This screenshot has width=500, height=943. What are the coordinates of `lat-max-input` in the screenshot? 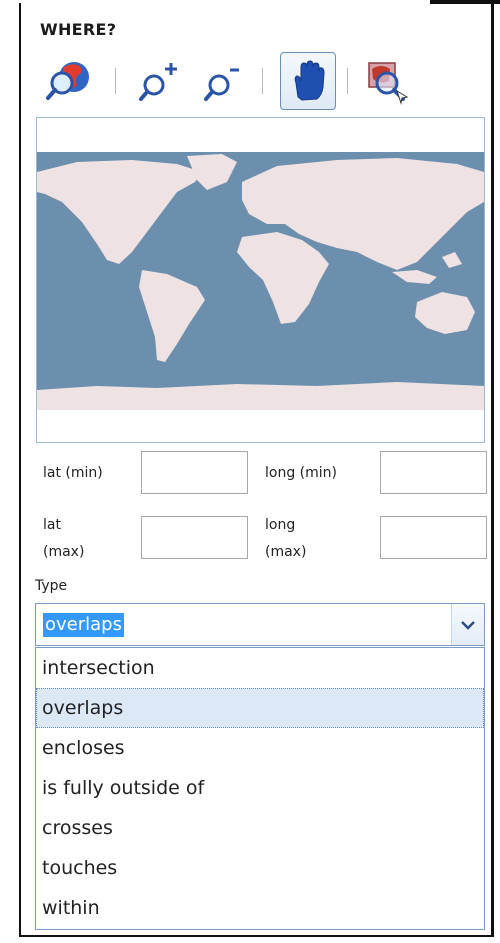 It's located at (194, 537).